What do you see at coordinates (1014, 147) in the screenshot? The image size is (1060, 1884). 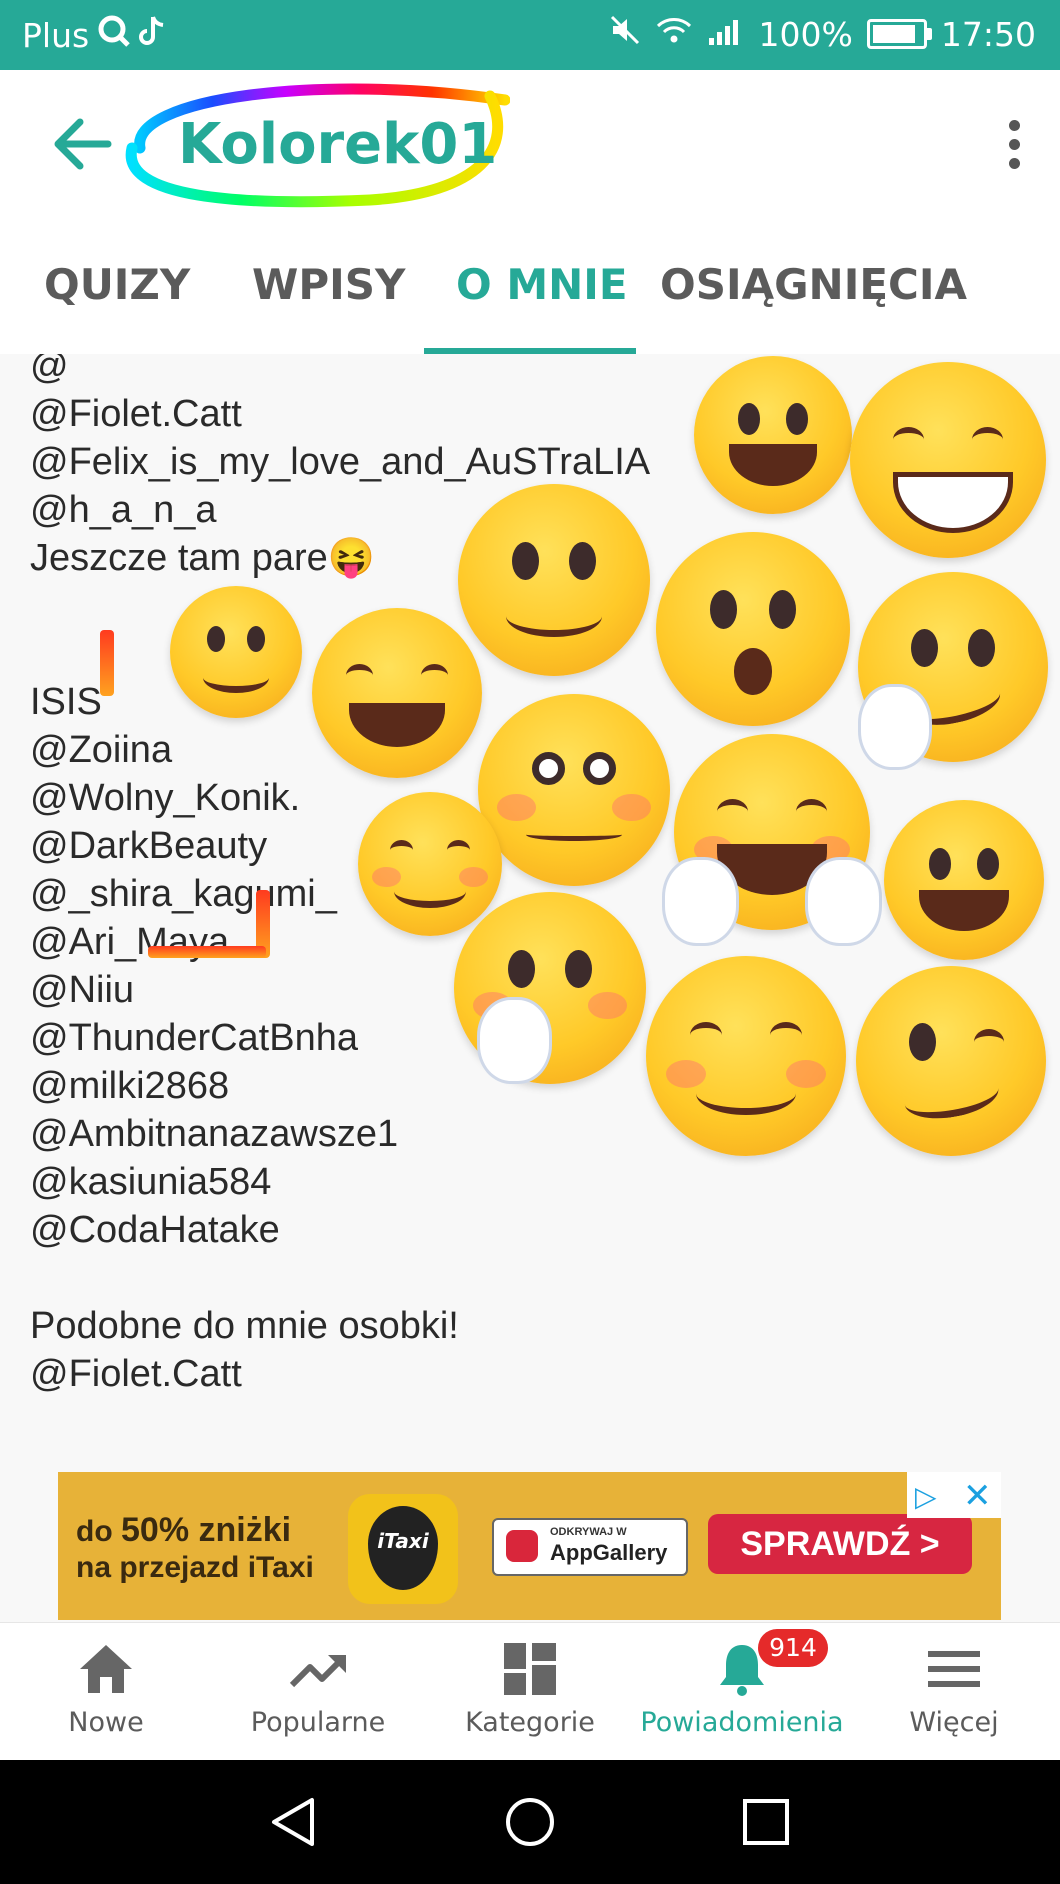 I see `more-vert-icon` at bounding box center [1014, 147].